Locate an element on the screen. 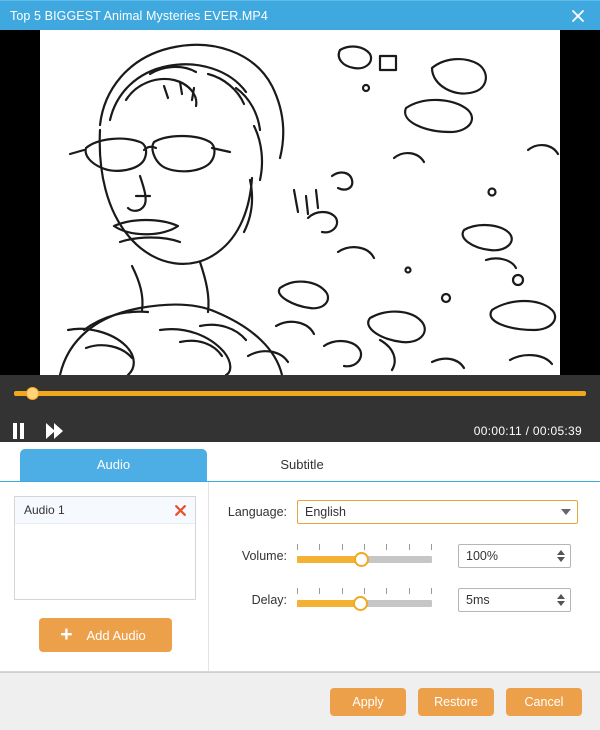 Image resolution: width=600 pixels, height=730 pixels. volume-spin-arrows is located at coordinates (561, 556).